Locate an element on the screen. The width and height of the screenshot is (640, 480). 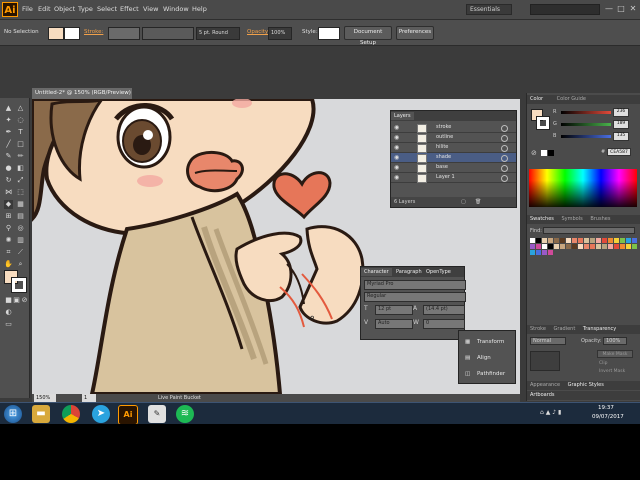
pathfinder-panel-link: Pathfinder is located at coordinates (491, 374).